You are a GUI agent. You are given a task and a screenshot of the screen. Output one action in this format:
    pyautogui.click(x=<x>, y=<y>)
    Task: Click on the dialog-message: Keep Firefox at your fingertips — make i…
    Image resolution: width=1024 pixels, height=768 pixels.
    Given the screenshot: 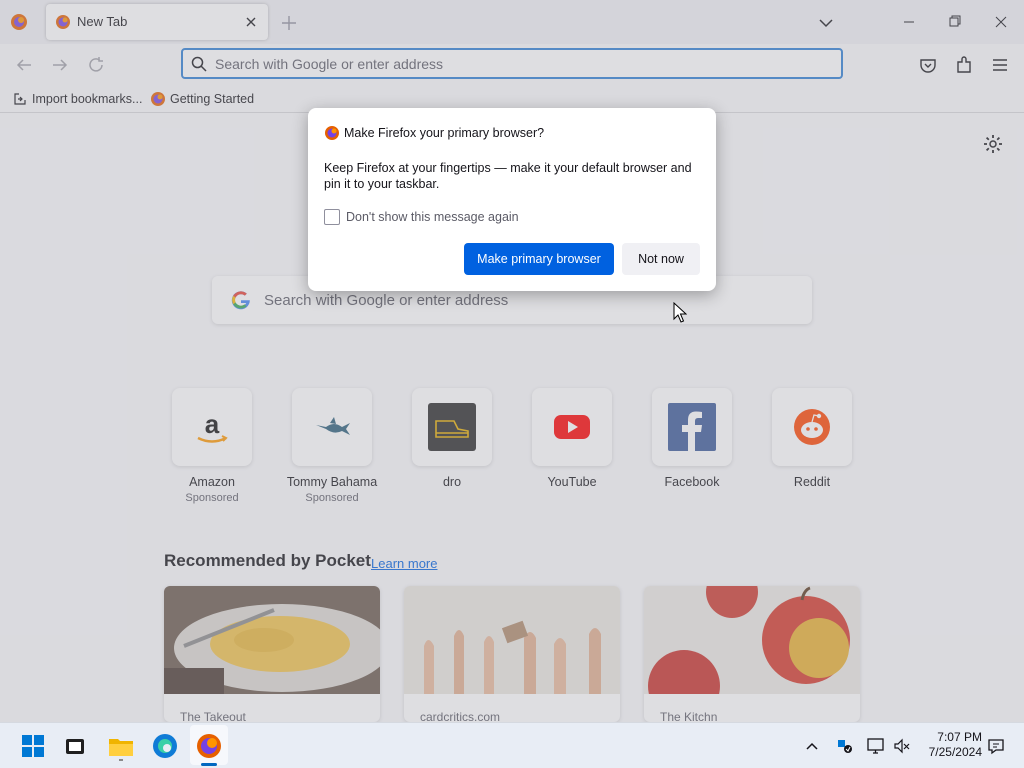 What is the action you would take?
    pyautogui.click(x=508, y=176)
    